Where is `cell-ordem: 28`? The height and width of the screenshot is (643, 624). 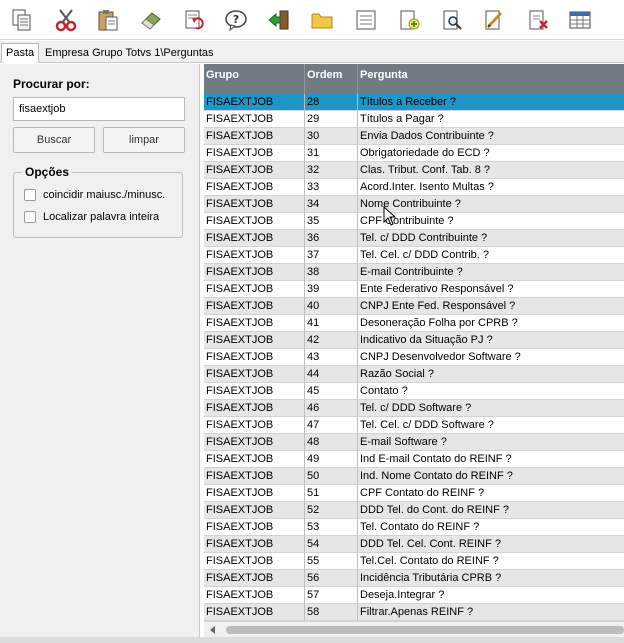
cell-ordem: 28 is located at coordinates (331, 102).